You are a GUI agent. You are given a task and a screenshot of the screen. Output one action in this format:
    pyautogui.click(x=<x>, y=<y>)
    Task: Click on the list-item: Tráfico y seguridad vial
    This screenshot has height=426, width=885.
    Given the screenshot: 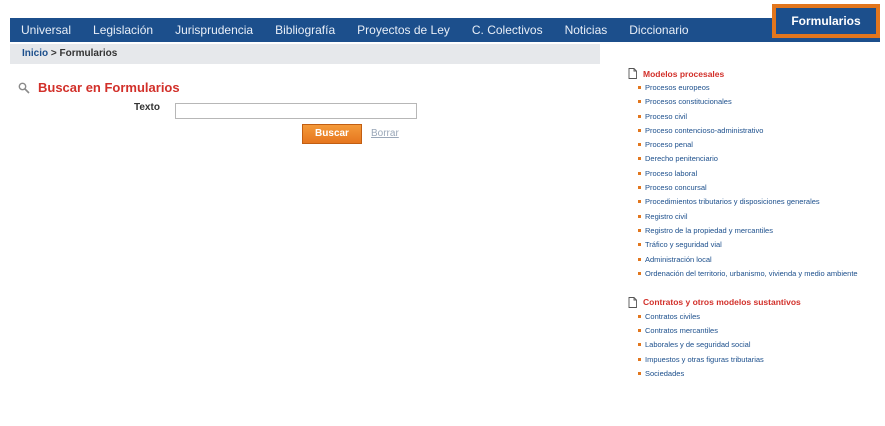 What is the action you would take?
    pyautogui.click(x=758, y=245)
    